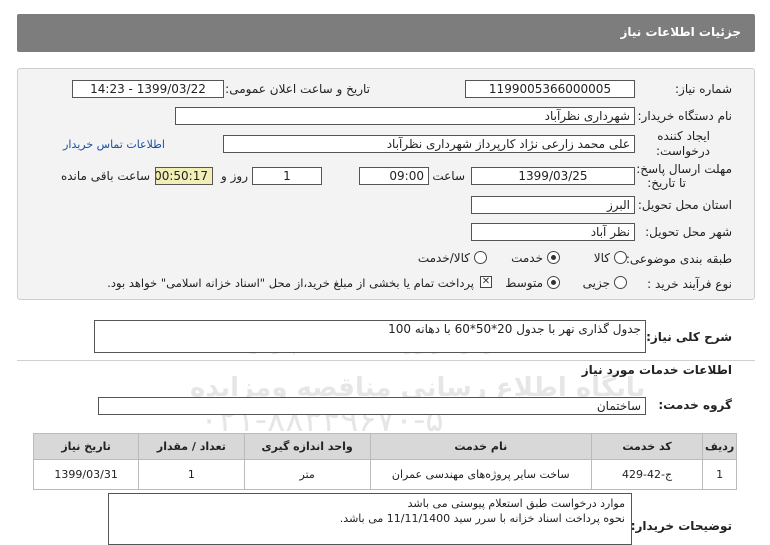  I want to click on service-group-field: ساختمان, so click(372, 406).